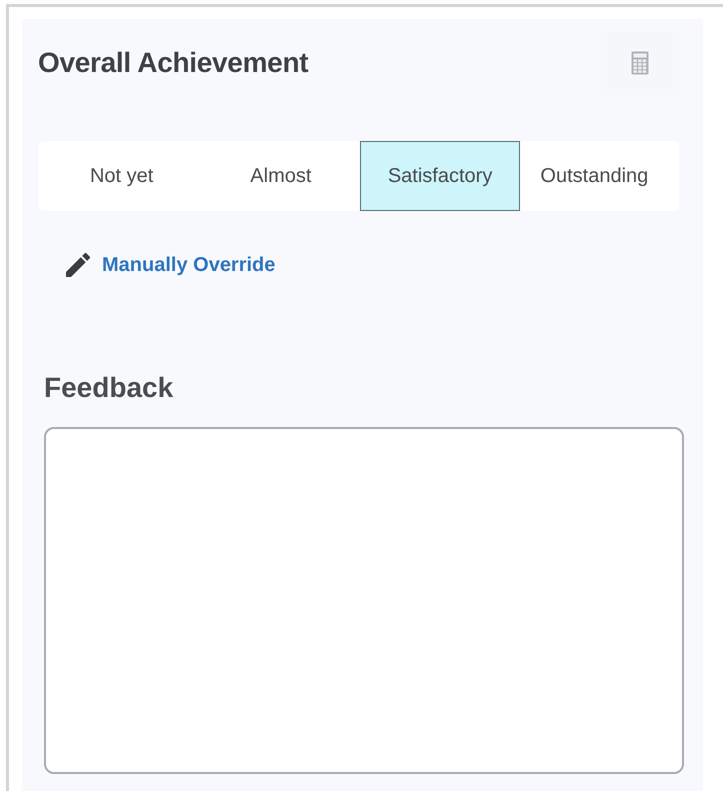  What do you see at coordinates (640, 63) in the screenshot?
I see `calculator-icon` at bounding box center [640, 63].